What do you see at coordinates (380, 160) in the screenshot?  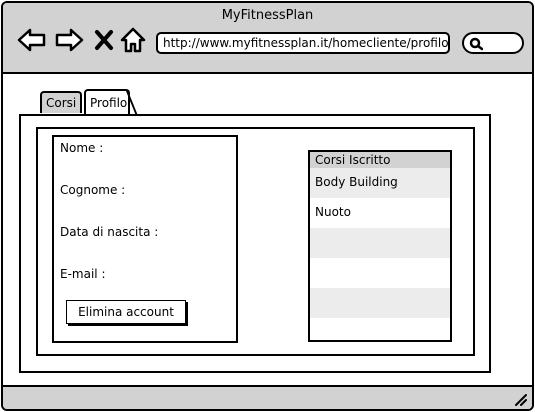 I see `list-header: Corsi Iscritto` at bounding box center [380, 160].